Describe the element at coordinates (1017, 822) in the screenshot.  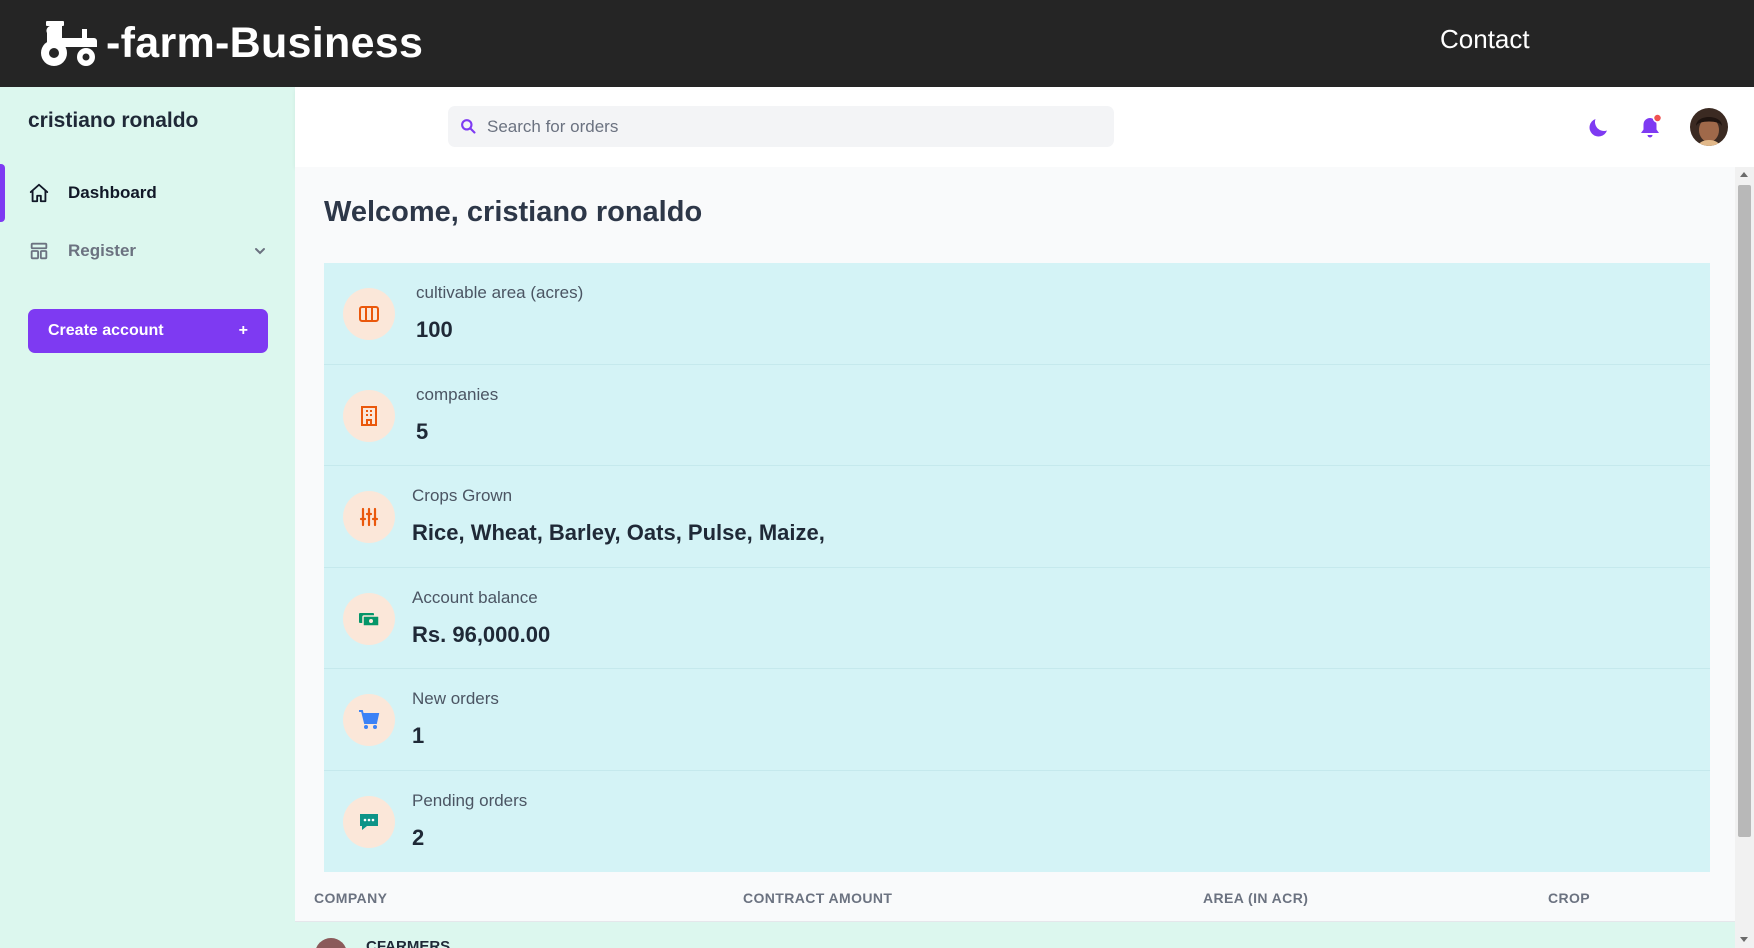
I see `stat-card-pending-orders: Pending orders 2` at that location.